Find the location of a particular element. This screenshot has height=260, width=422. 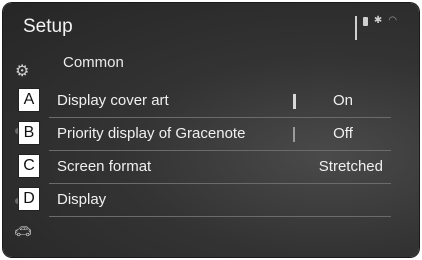

callout-b: B is located at coordinates (29, 133).